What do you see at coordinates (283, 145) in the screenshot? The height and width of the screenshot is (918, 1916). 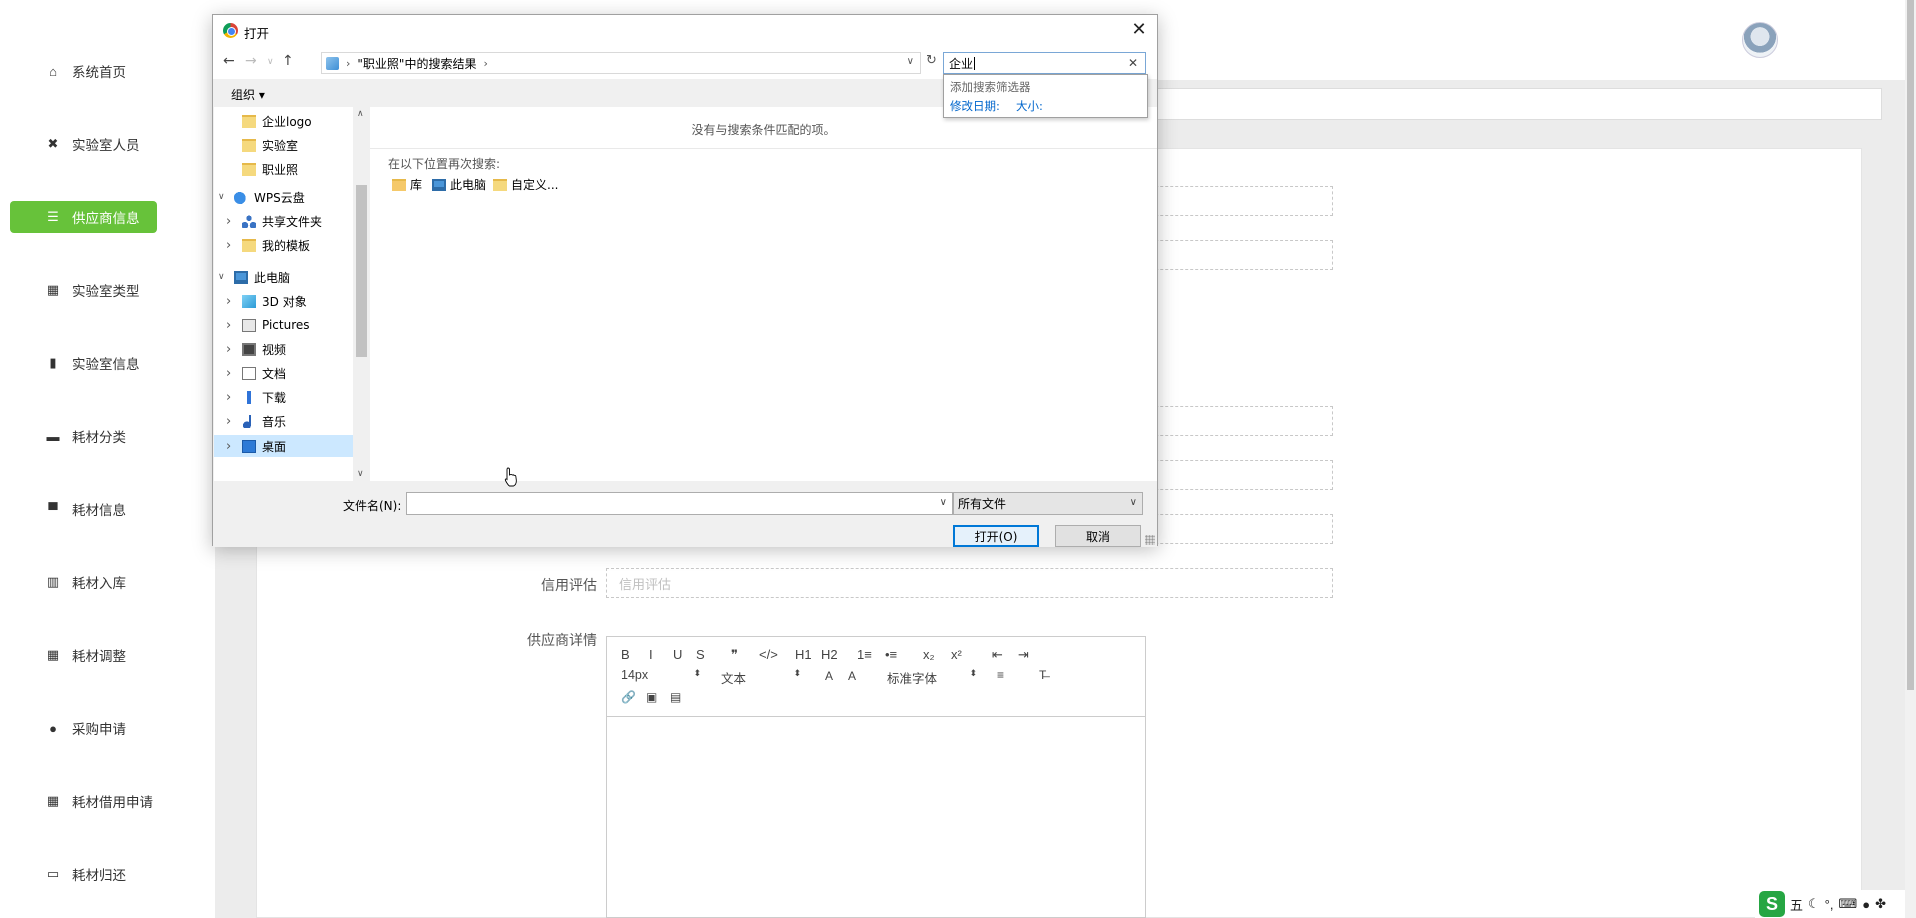 I see `tree-item: 实验室` at bounding box center [283, 145].